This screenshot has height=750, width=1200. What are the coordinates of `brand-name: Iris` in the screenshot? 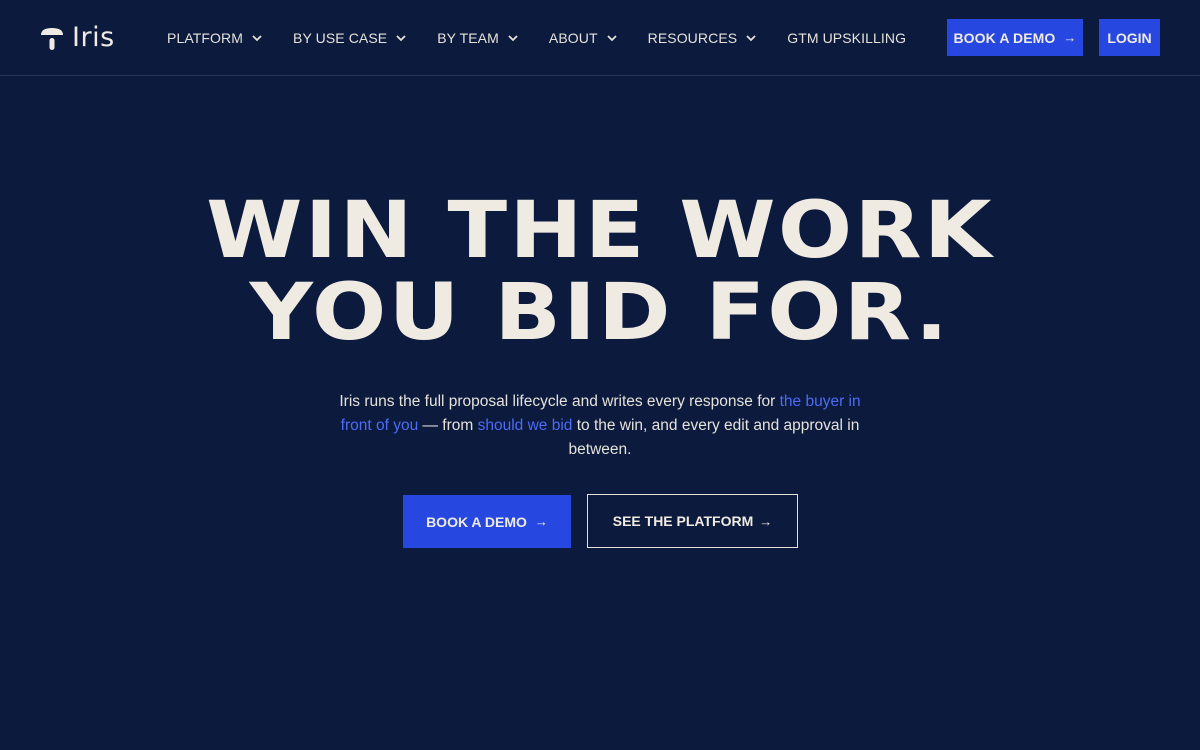 It's located at (93, 37).